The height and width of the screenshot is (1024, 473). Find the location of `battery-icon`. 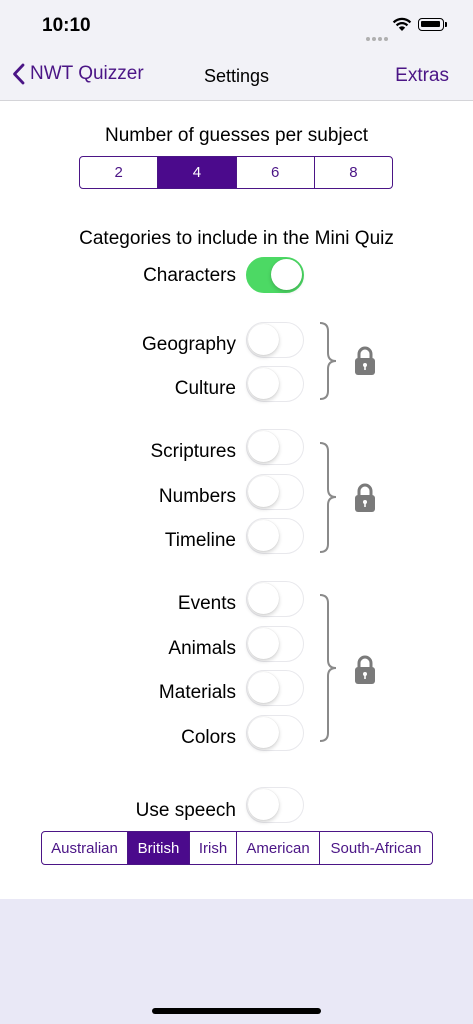

battery-icon is located at coordinates (432, 24).